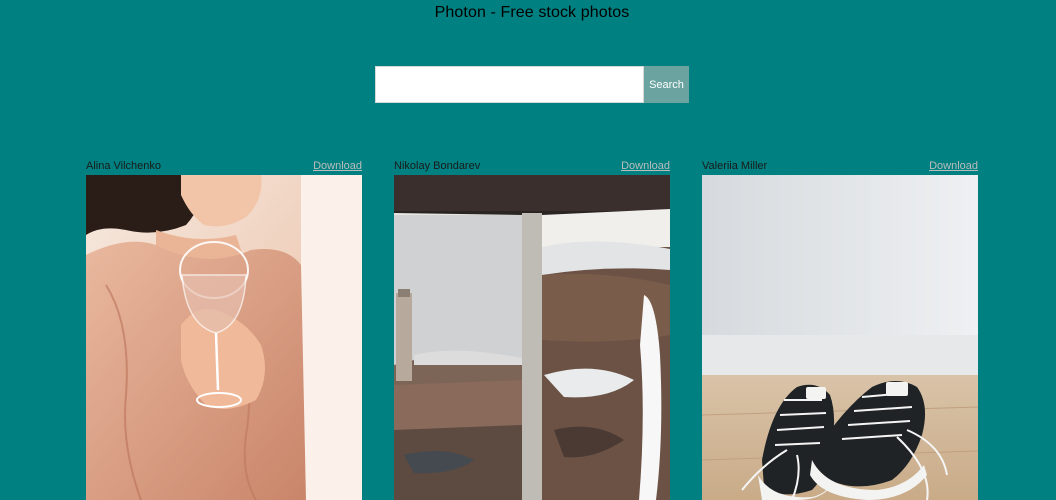  What do you see at coordinates (224, 165) in the screenshot?
I see `photo-card-header: Alina Vilchenko Download` at bounding box center [224, 165].